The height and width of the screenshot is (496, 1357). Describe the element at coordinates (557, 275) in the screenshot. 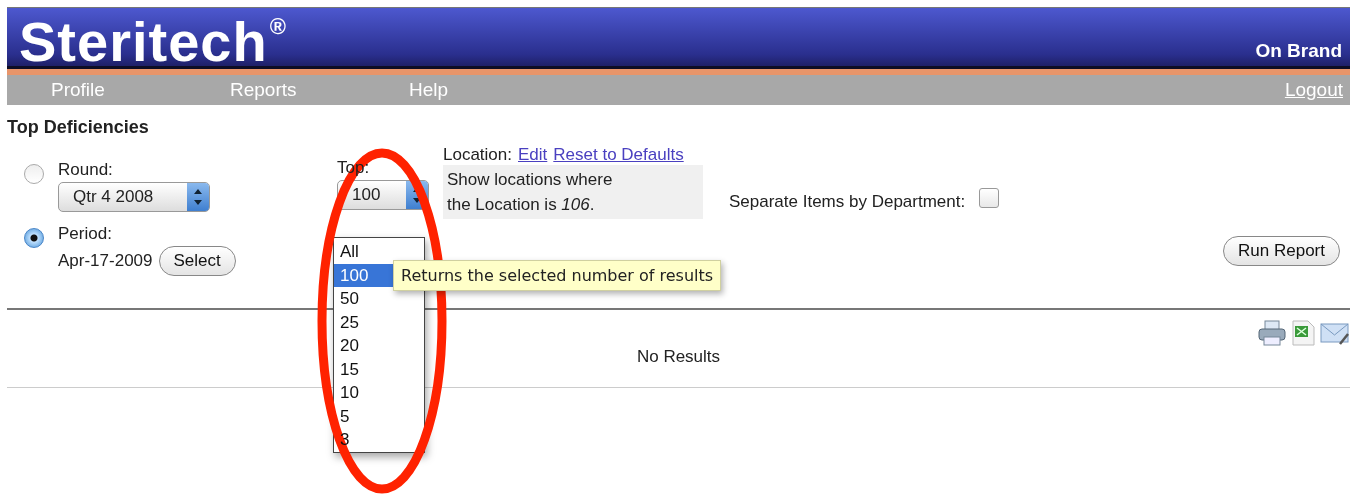

I see `tooltip: Returns the selected number of results` at that location.